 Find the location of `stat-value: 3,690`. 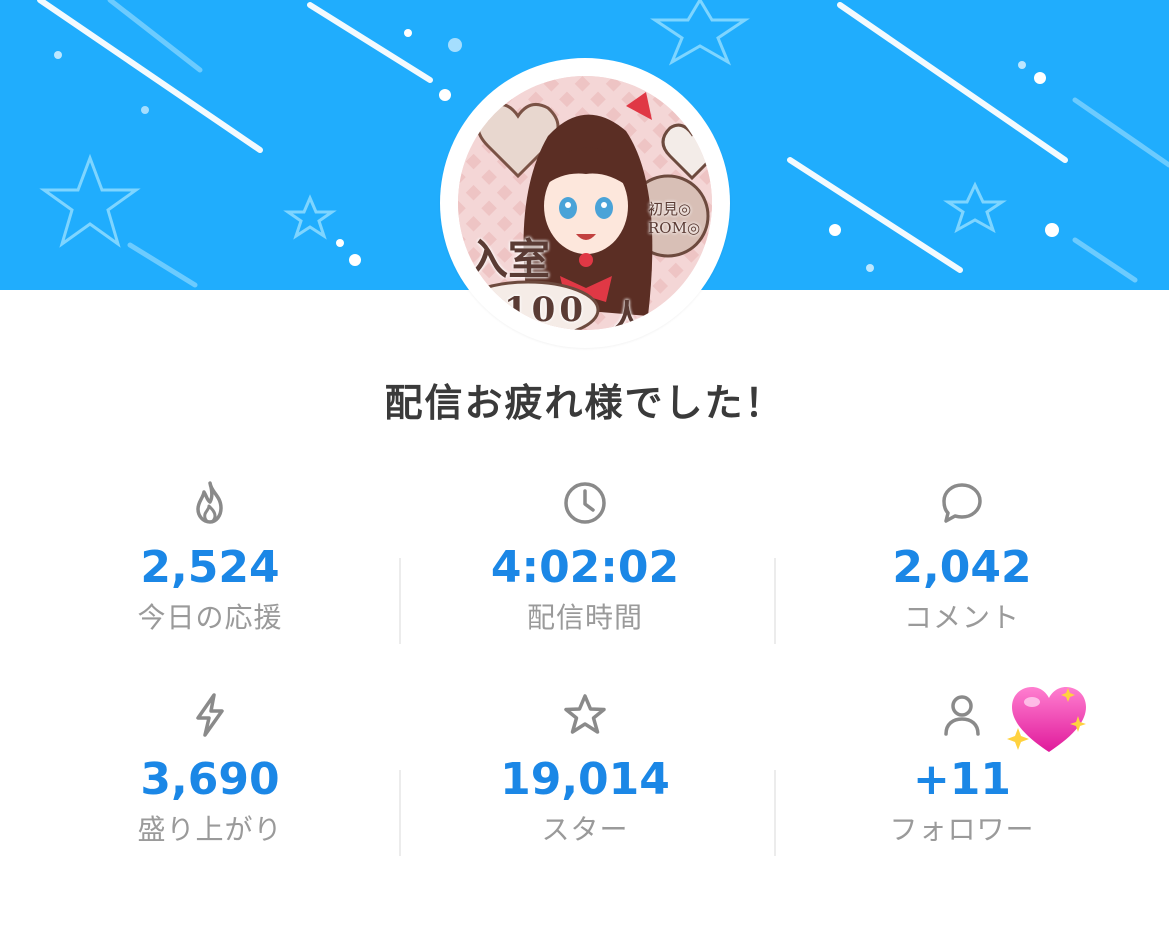

stat-value: 3,690 is located at coordinates (210, 779).